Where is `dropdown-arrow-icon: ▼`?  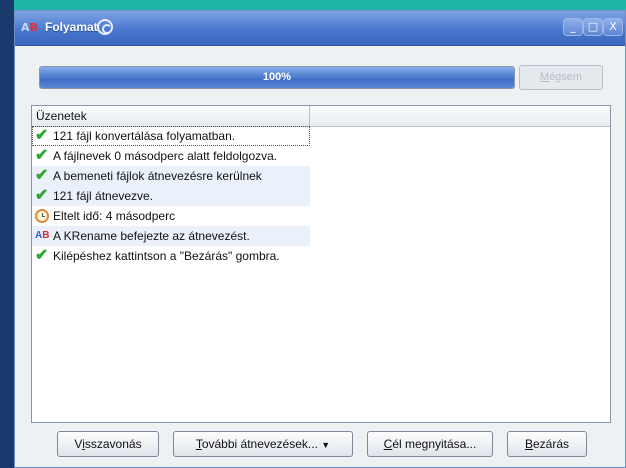 dropdown-arrow-icon: ▼ is located at coordinates (326, 445).